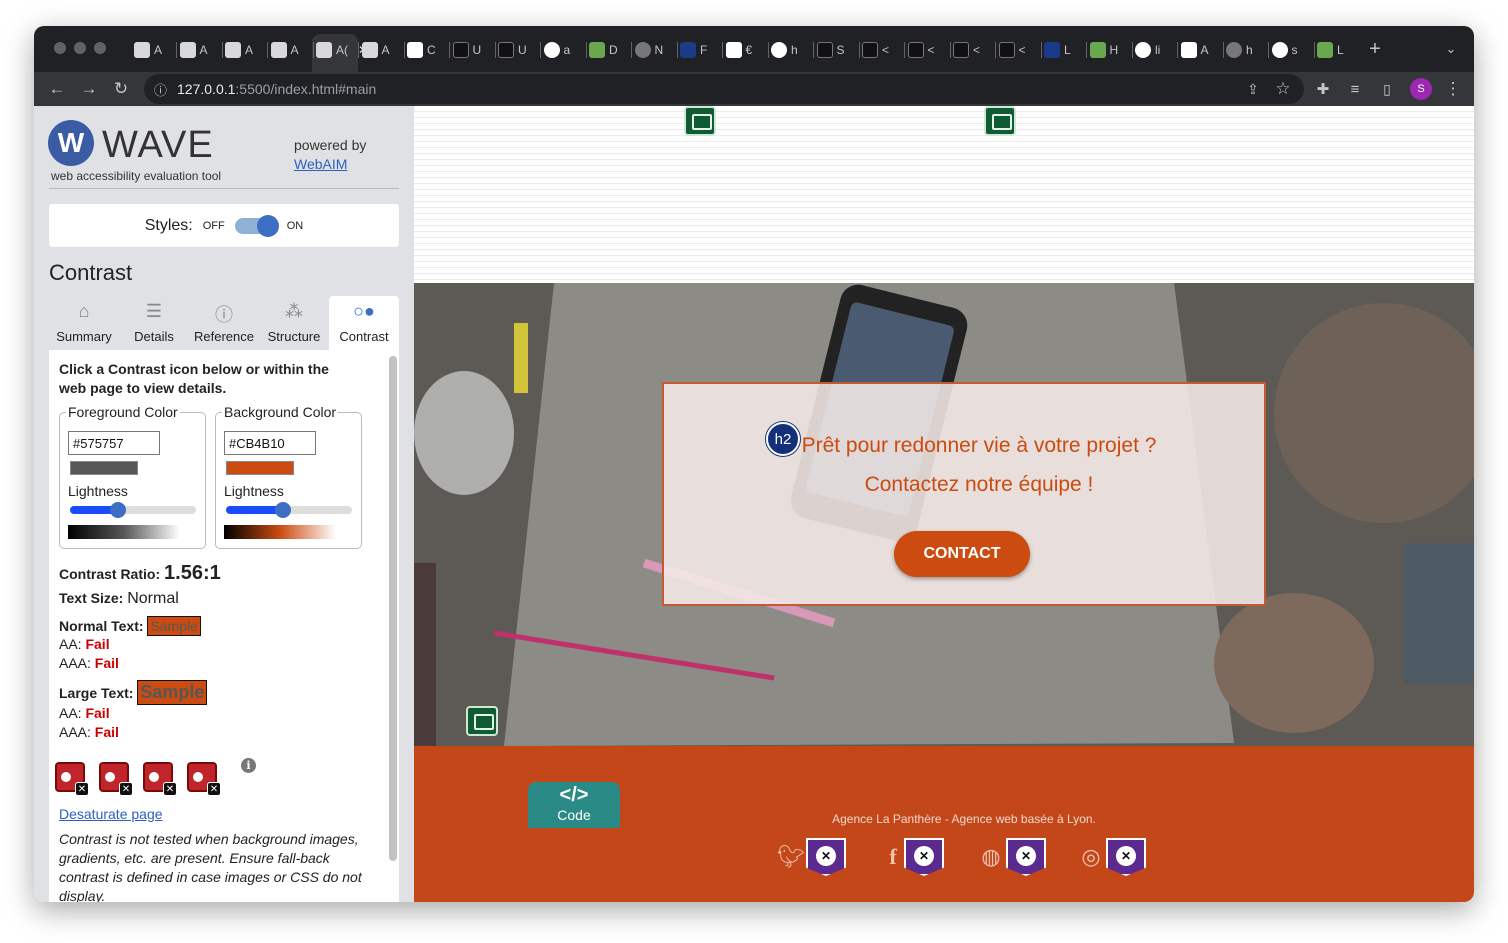 The height and width of the screenshot is (943, 1508). I want to click on code-toggle-button: </> Code, so click(574, 805).